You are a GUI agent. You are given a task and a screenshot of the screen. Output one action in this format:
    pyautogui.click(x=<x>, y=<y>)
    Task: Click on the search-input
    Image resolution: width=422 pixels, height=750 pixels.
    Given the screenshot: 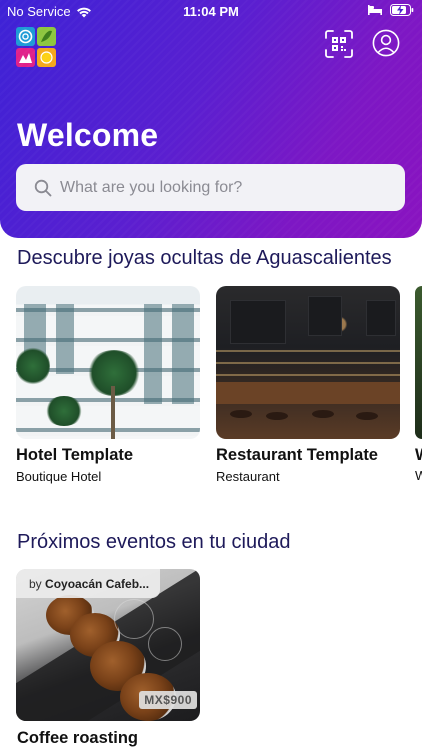 What is the action you would take?
    pyautogui.click(x=232, y=187)
    